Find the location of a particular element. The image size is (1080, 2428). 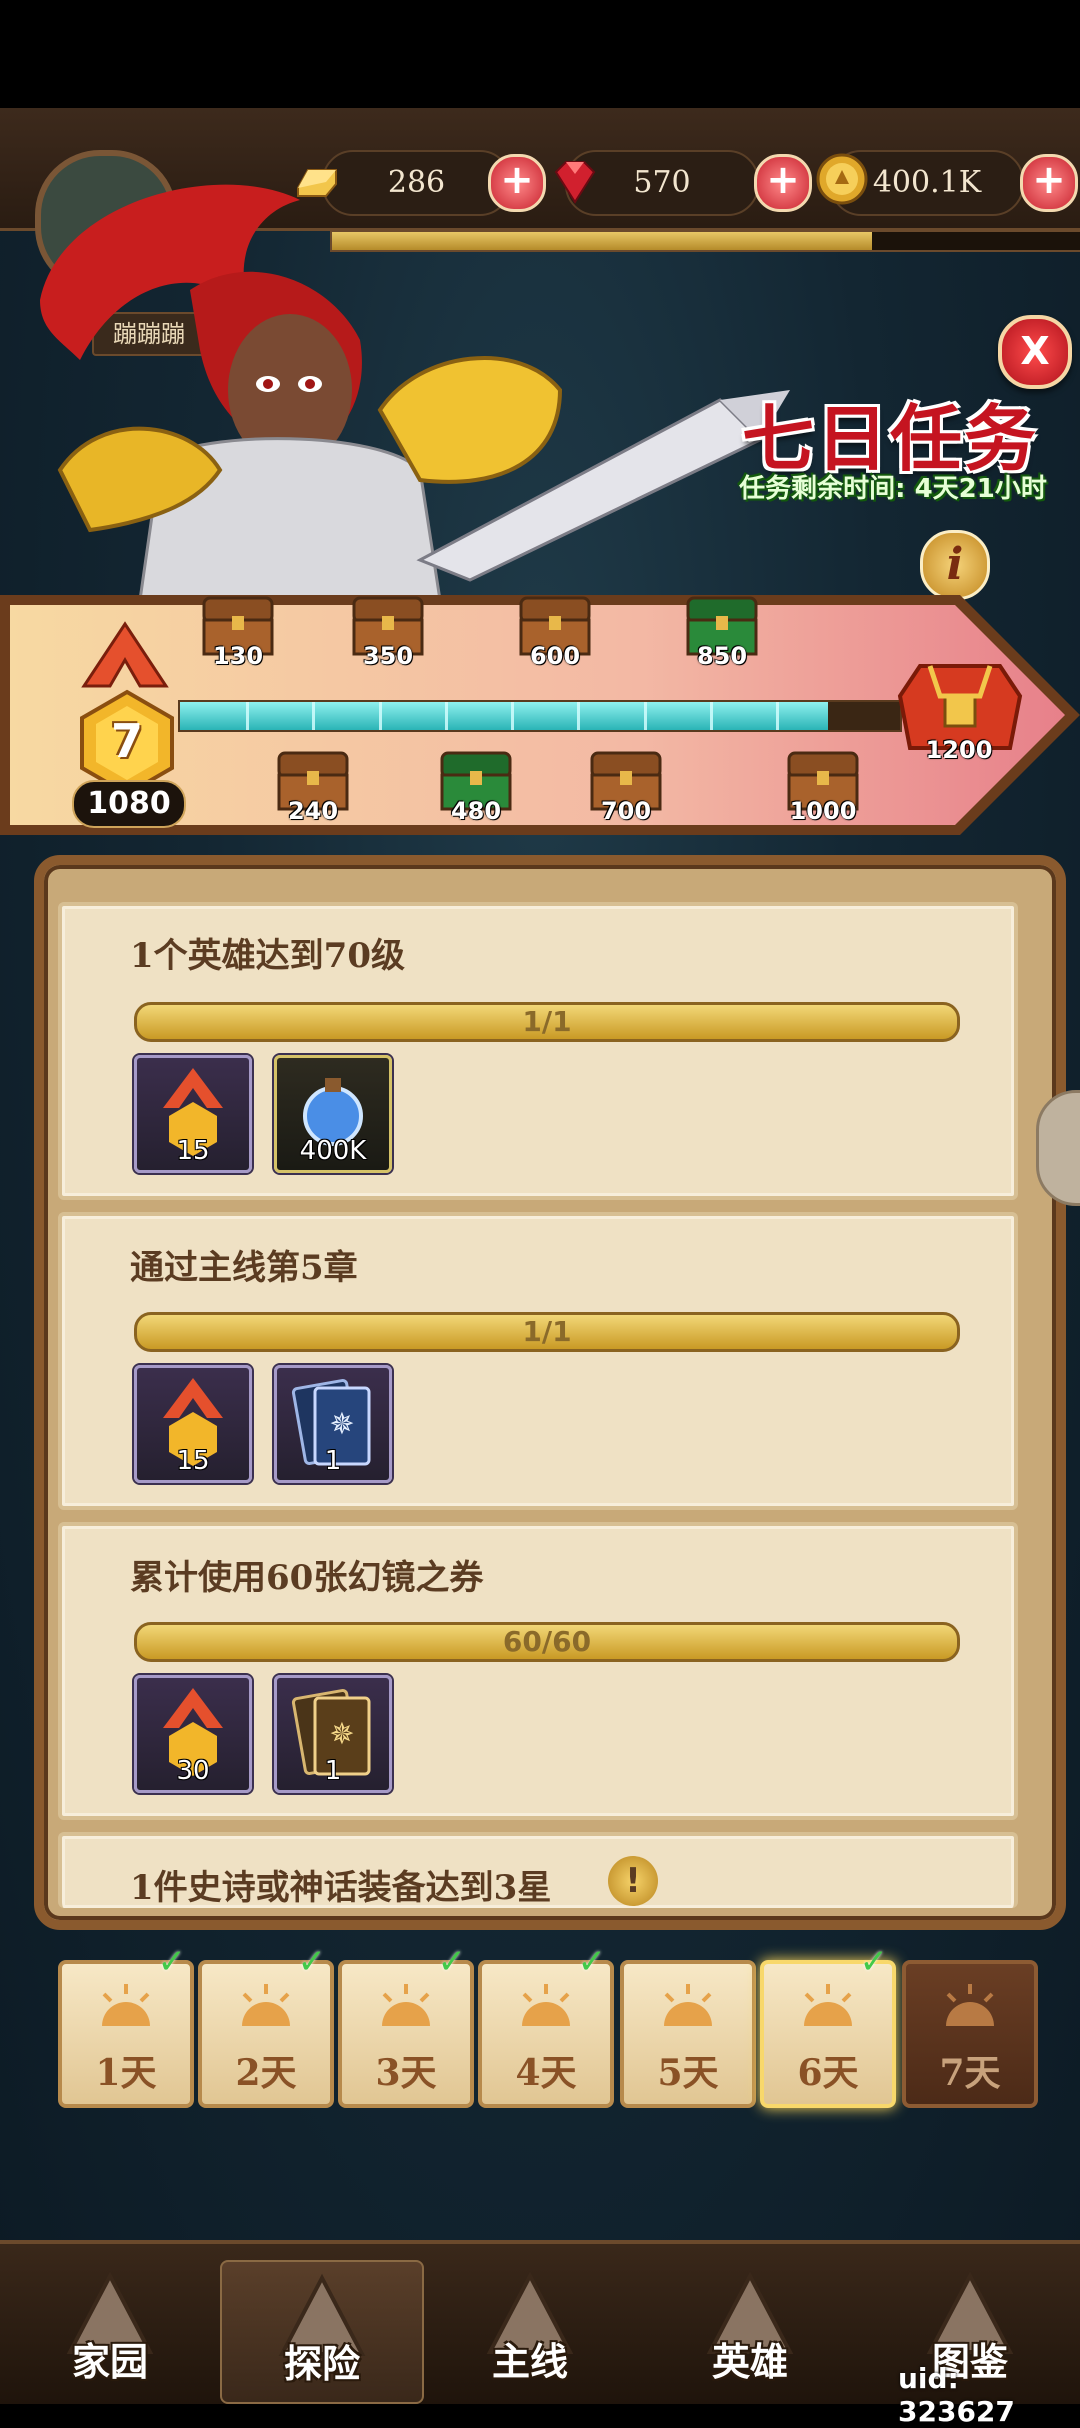

day-tab-7: 7天 is located at coordinates (970, 2034).